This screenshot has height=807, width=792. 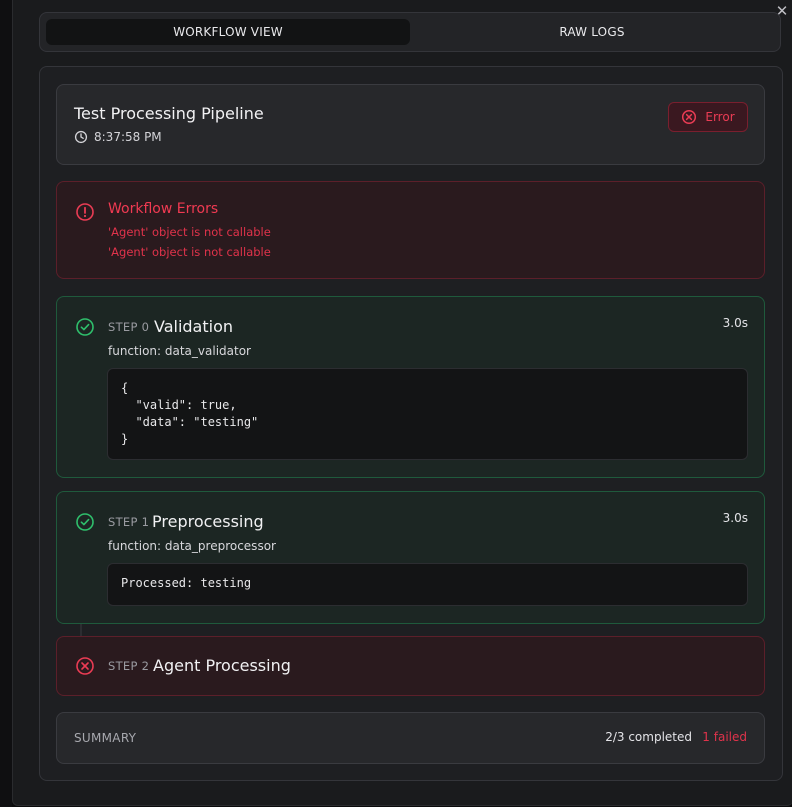 What do you see at coordinates (410, 738) in the screenshot?
I see `summary-bar: SUMMARY 2/3 completed 1 failed` at bounding box center [410, 738].